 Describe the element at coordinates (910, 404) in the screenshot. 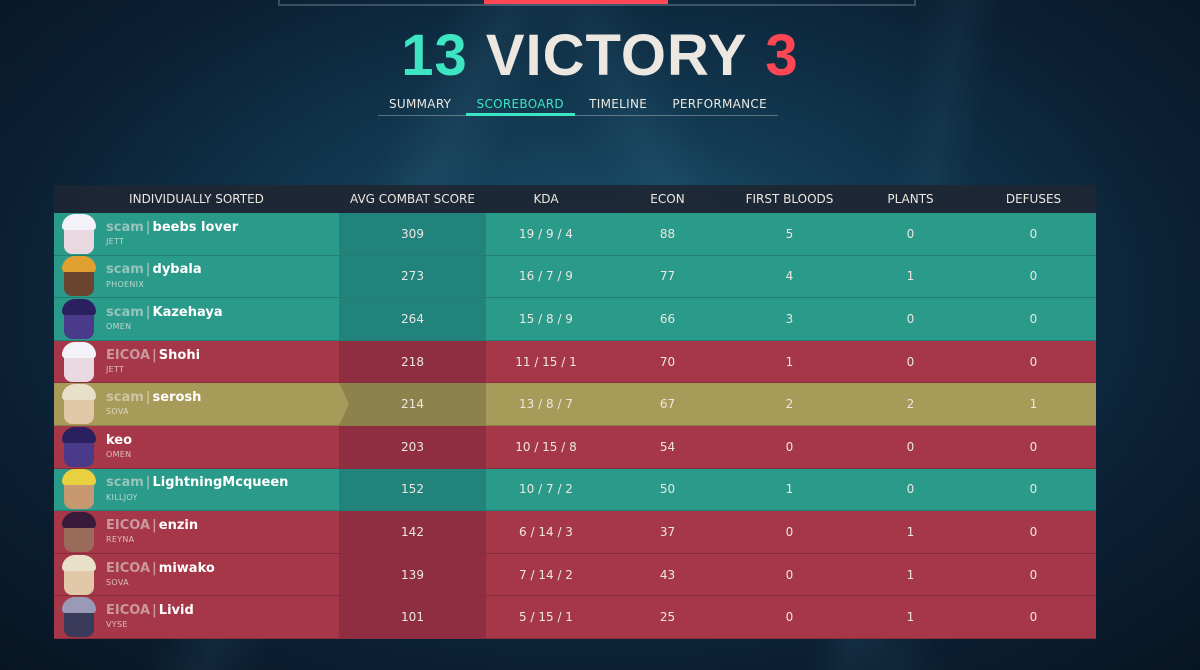

I see `plants-value: 2` at that location.